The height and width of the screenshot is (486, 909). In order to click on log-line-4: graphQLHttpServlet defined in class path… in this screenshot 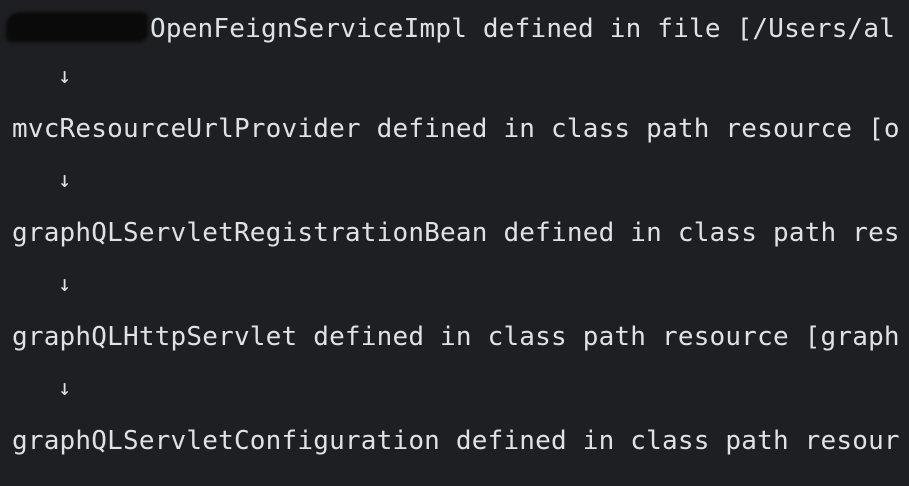, I will do `click(456, 337)`.